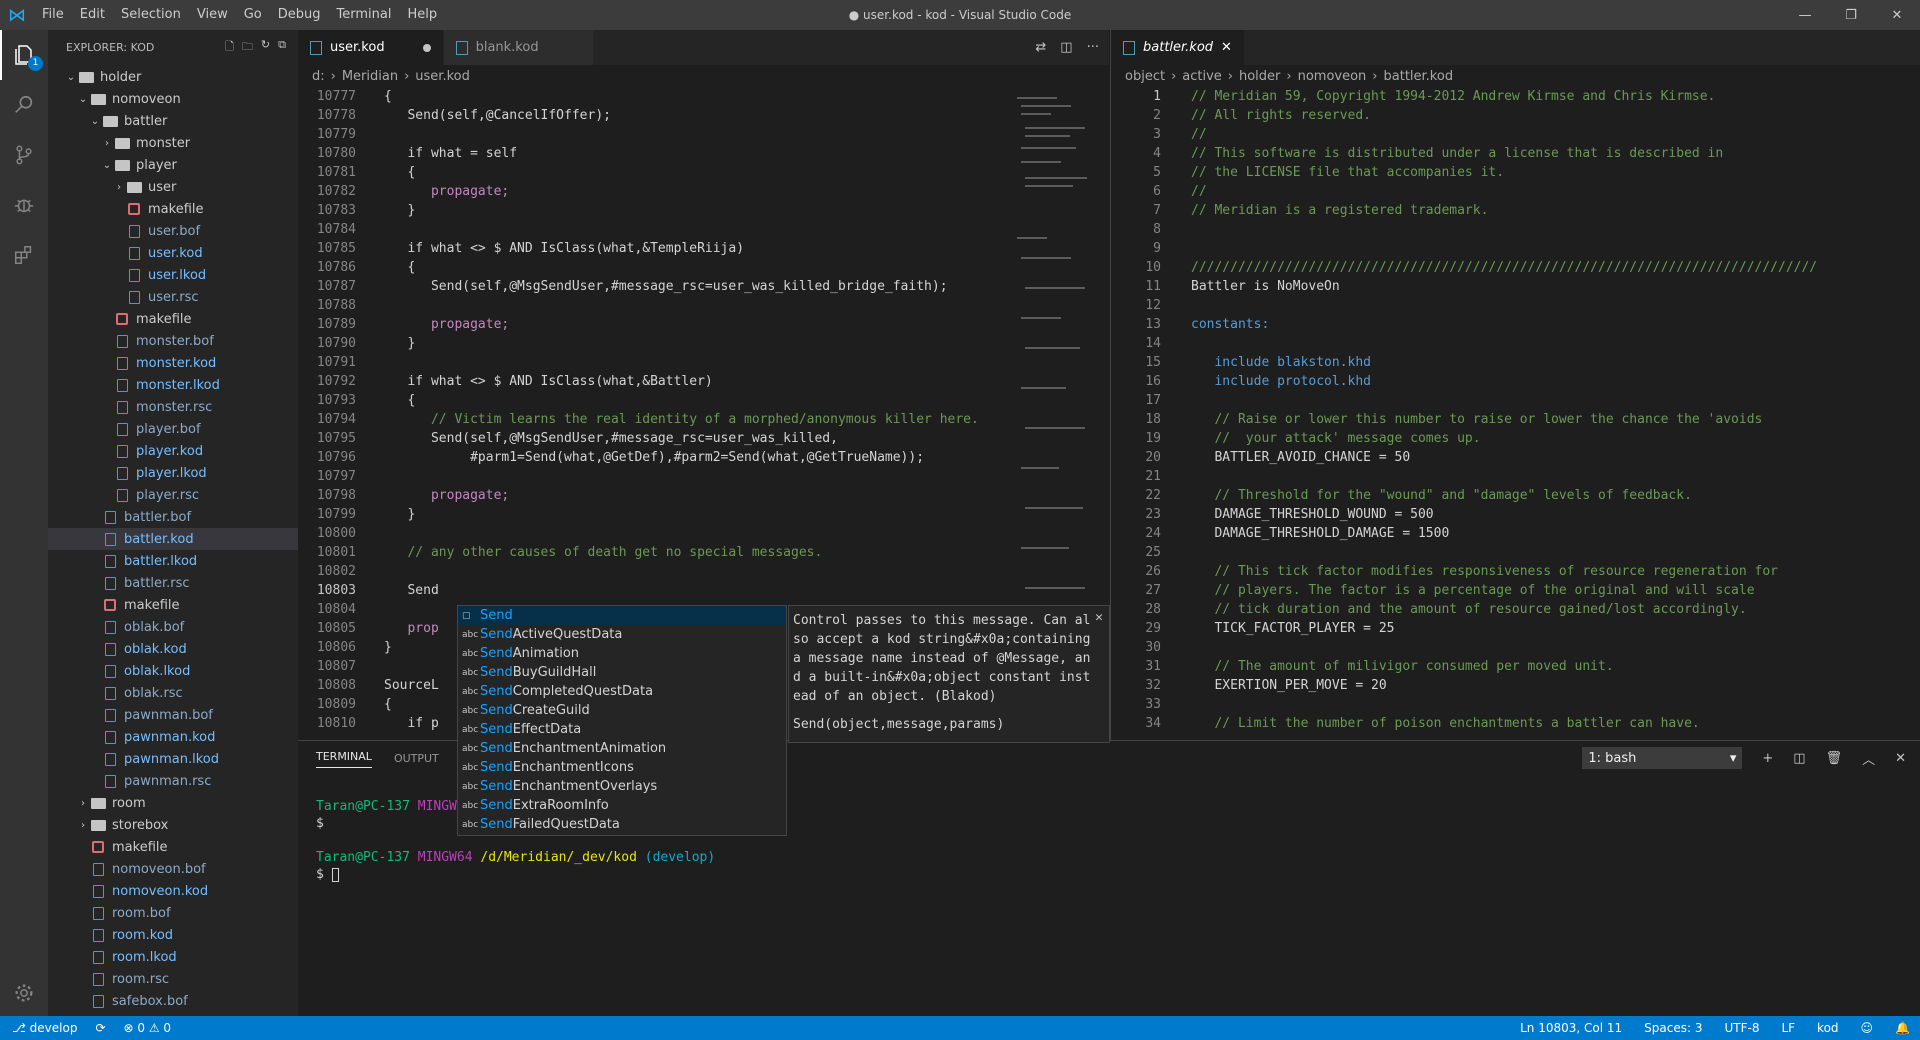 This screenshot has height=1040, width=1920. I want to click on tree-item: safebox.bof, so click(173, 1001).